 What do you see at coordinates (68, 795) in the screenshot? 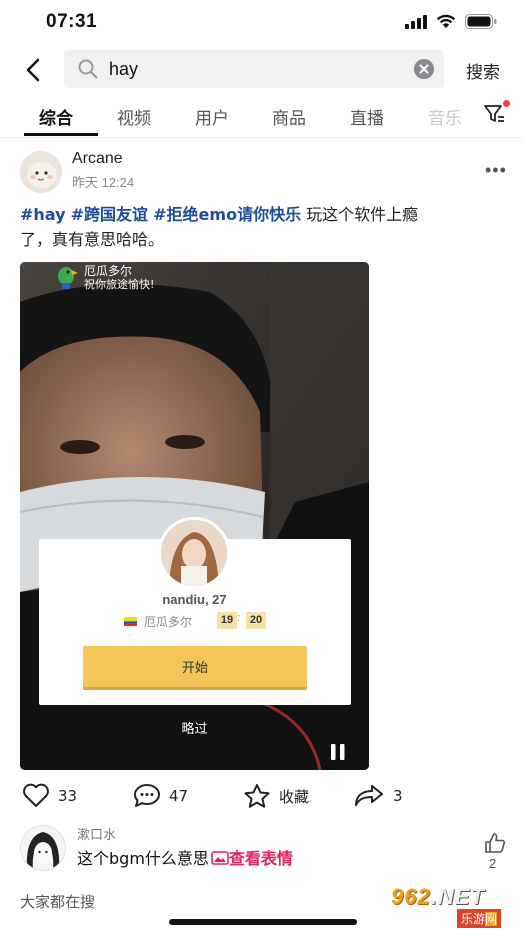
I see `like-count: 33` at bounding box center [68, 795].